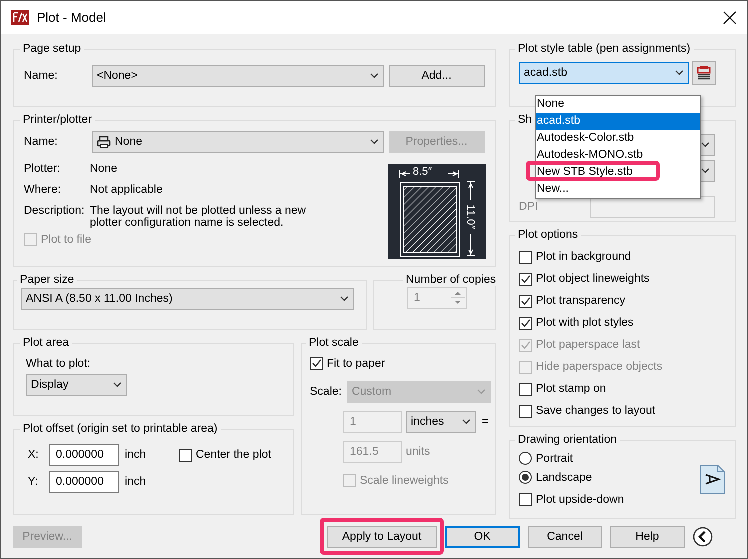 Image resolution: width=748 pixels, height=559 pixels. I want to click on checkbox-label: Plot transparency, so click(581, 301).